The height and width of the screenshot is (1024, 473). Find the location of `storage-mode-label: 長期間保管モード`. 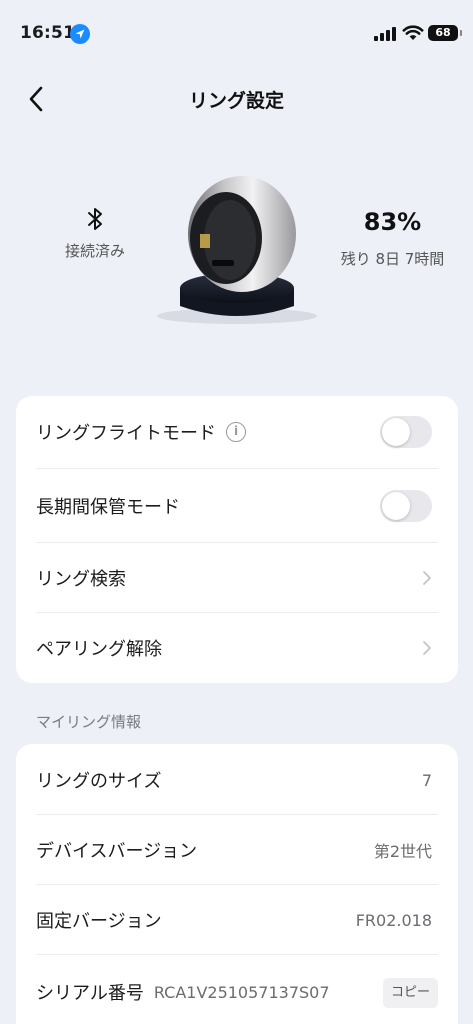

storage-mode-label: 長期間保管モード is located at coordinates (108, 507).